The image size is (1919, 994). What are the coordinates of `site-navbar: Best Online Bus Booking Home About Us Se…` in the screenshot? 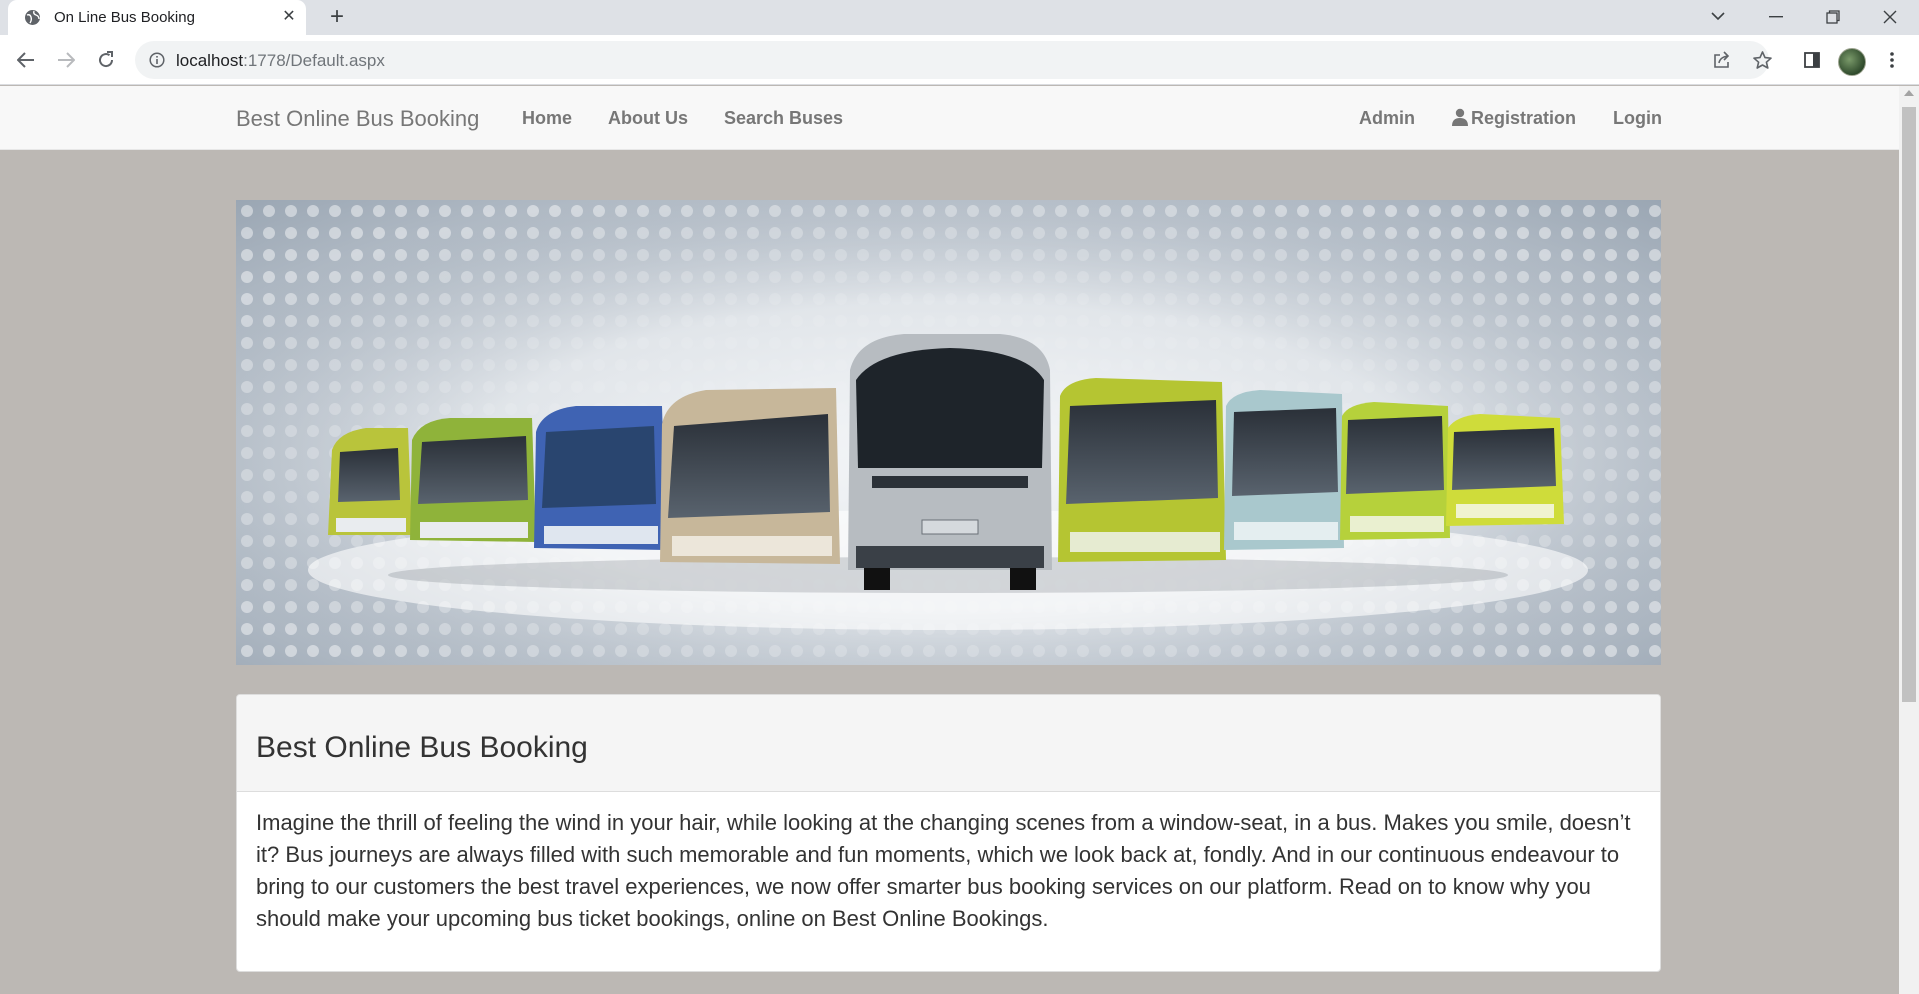 It's located at (949, 118).